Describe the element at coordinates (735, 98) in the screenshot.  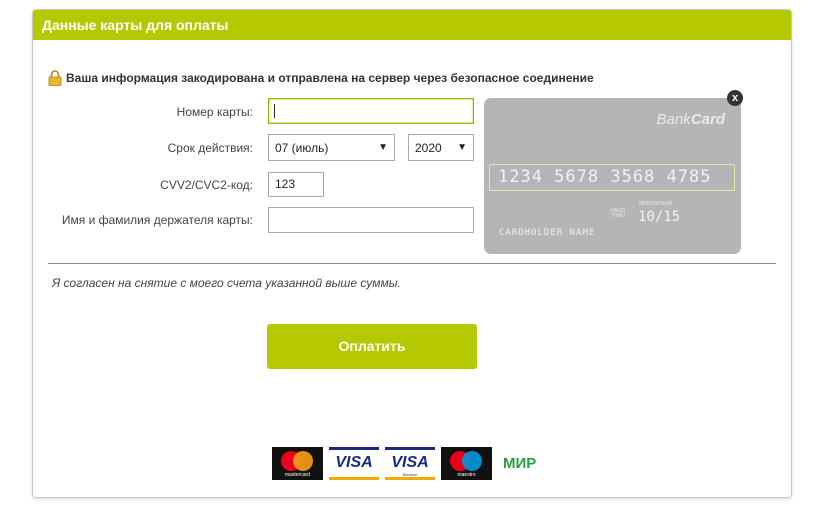
I see `close-icon: x` at that location.